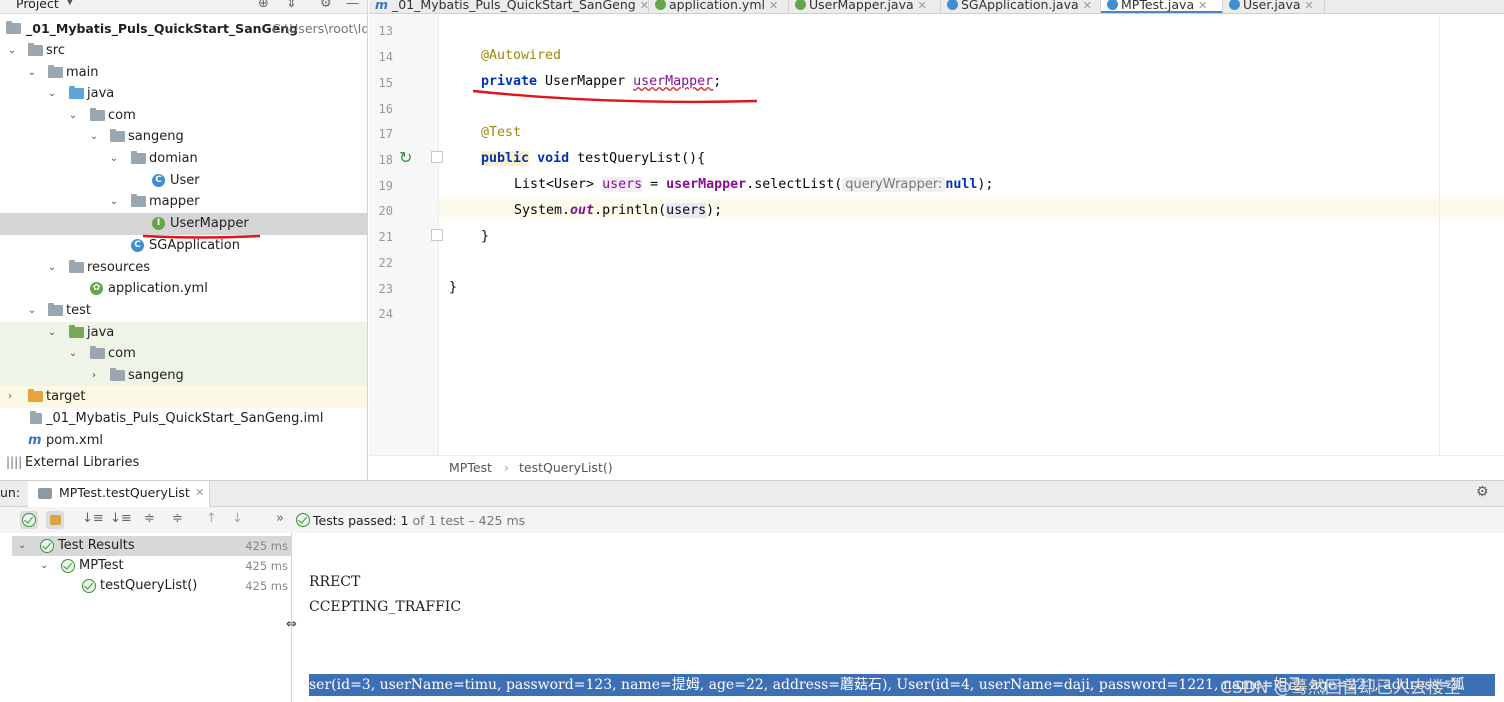  Describe the element at coordinates (66, 396) in the screenshot. I see `tree-item-label: target` at that location.